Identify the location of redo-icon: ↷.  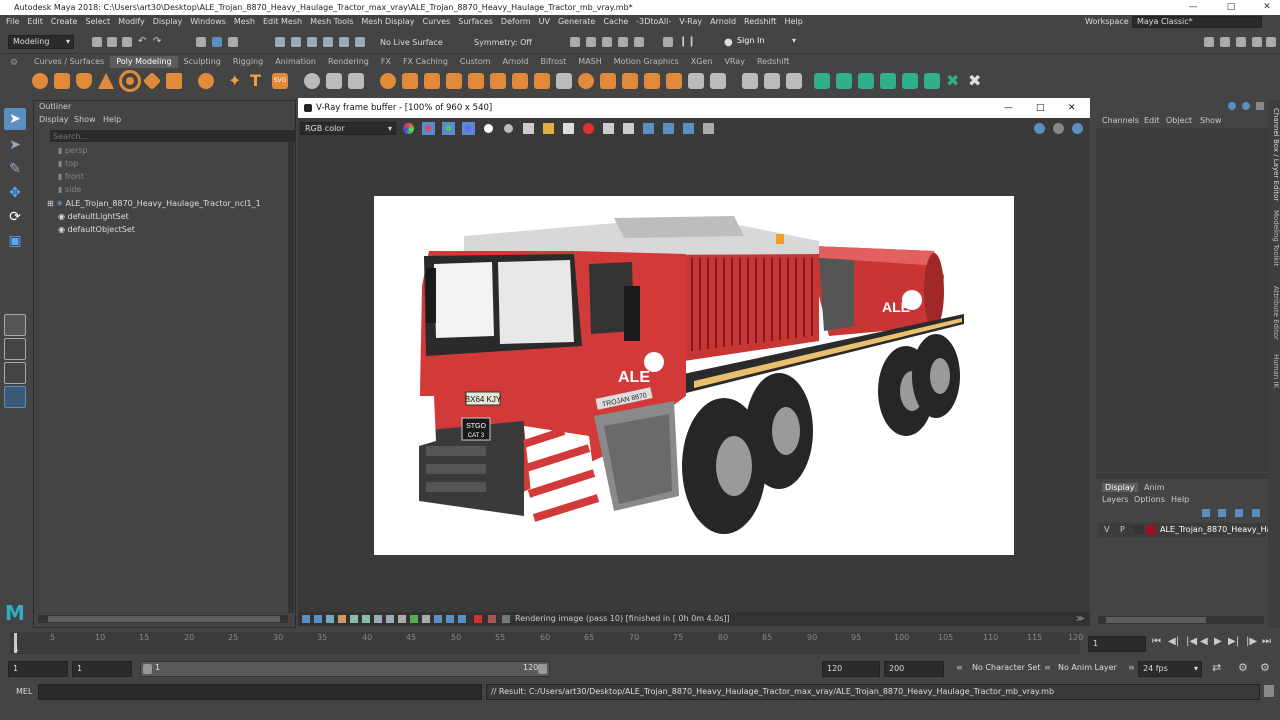
(158, 42).